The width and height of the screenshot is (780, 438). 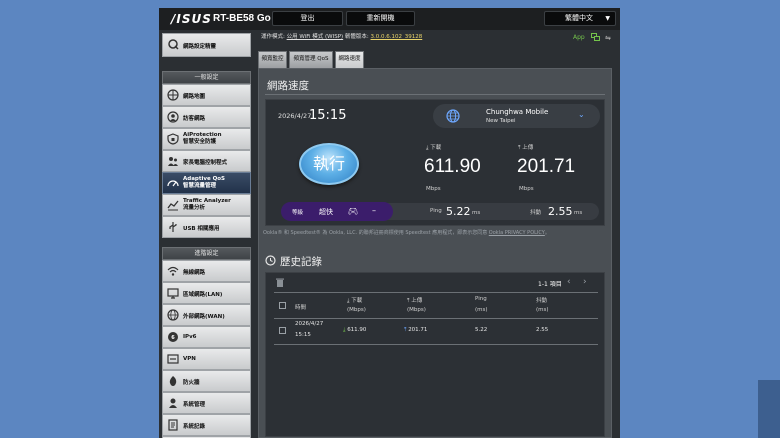 What do you see at coordinates (349, 59) in the screenshot?
I see `tab-speedtest: 網路速度` at bounding box center [349, 59].